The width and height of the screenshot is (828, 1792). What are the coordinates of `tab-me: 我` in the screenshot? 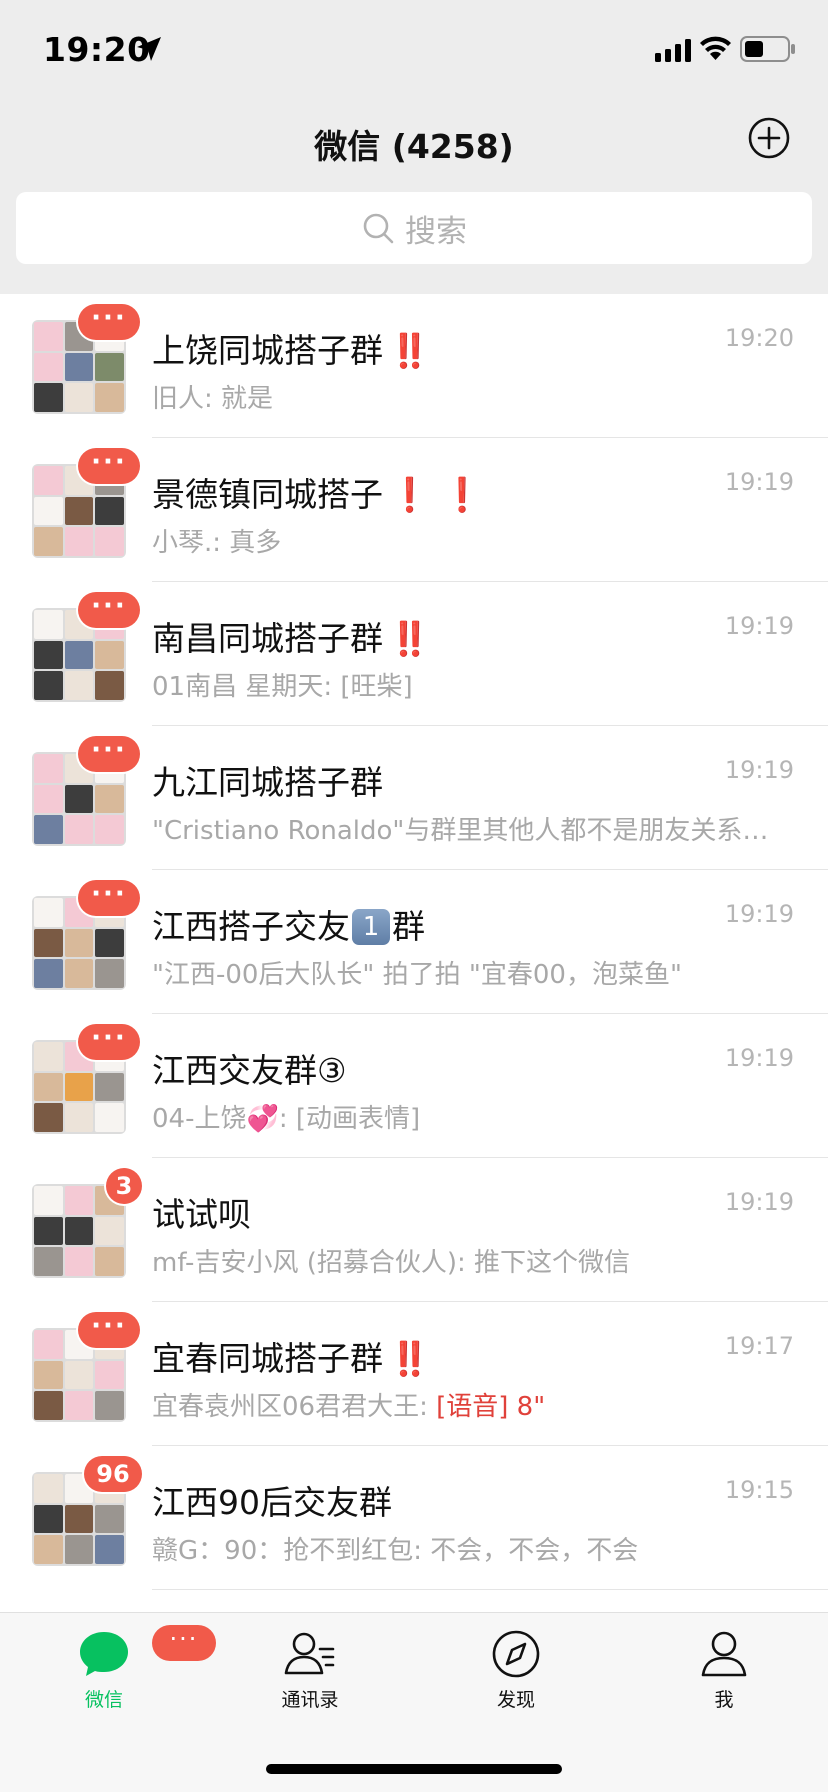 It's located at (724, 1679).